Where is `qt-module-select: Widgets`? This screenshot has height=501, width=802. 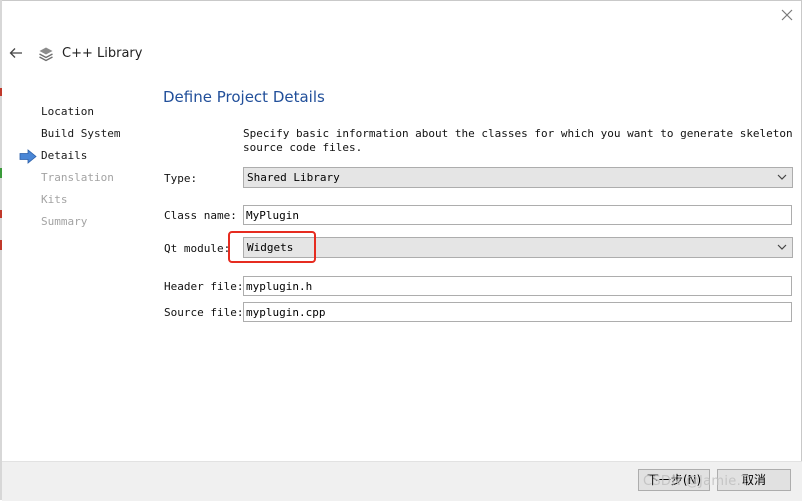 qt-module-select: Widgets is located at coordinates (518, 247).